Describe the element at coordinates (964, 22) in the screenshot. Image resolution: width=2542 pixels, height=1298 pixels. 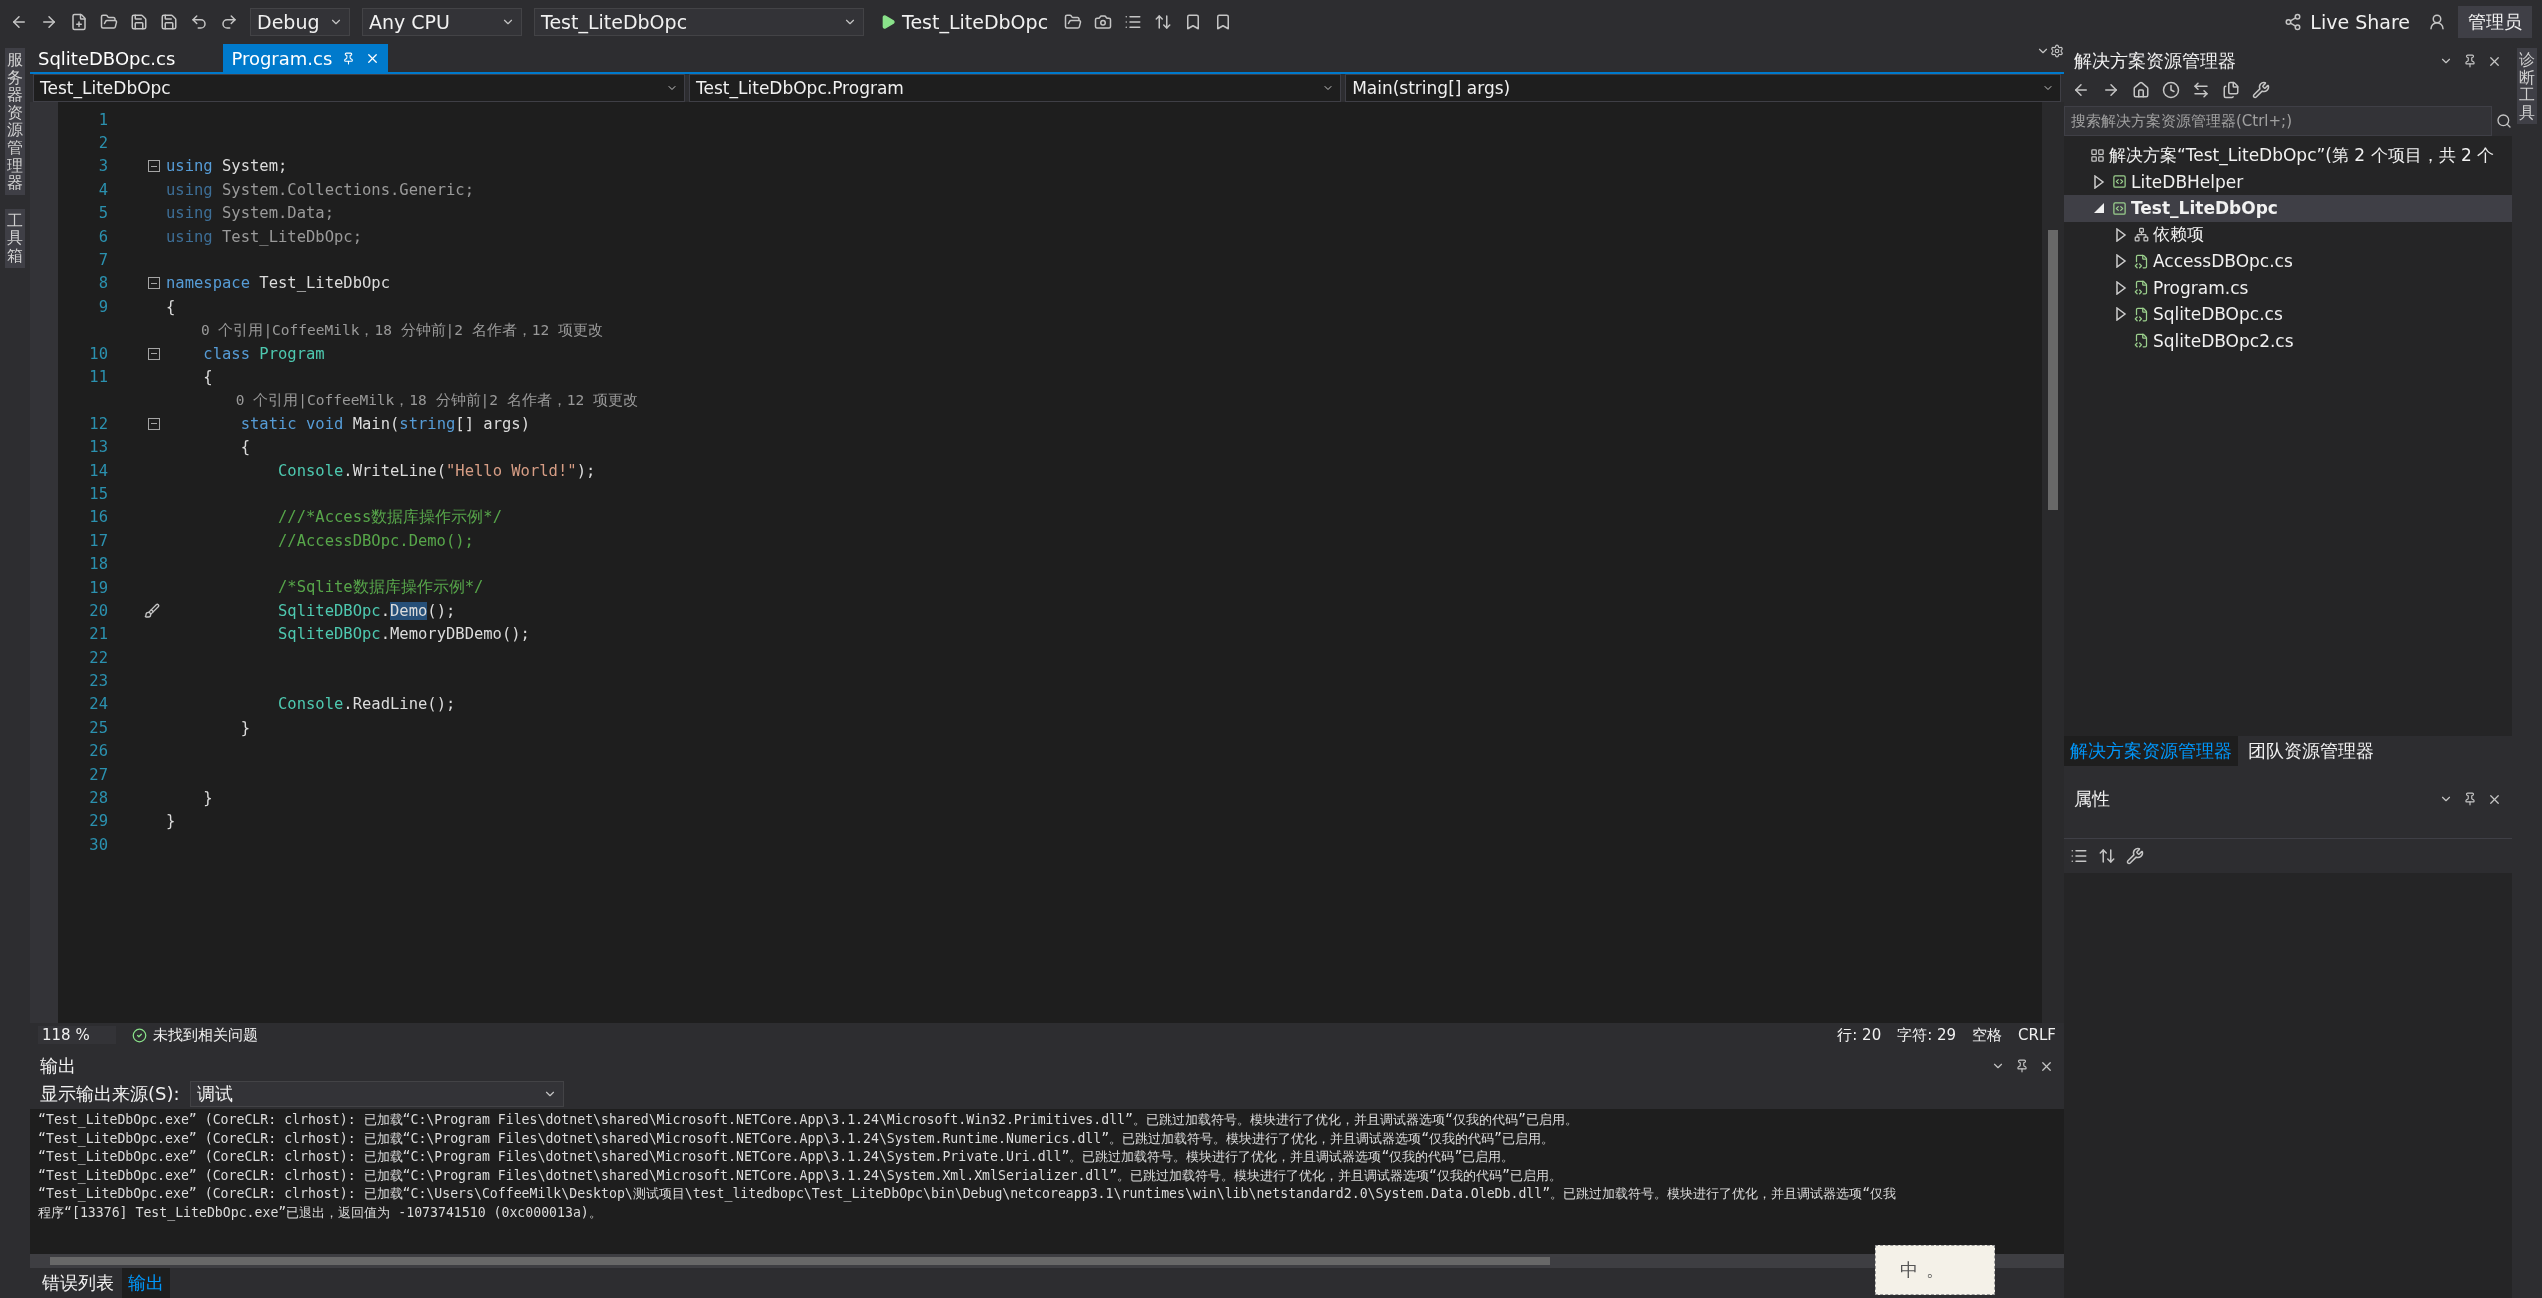
I see `run-button: Test_LiteDbOpc` at that location.